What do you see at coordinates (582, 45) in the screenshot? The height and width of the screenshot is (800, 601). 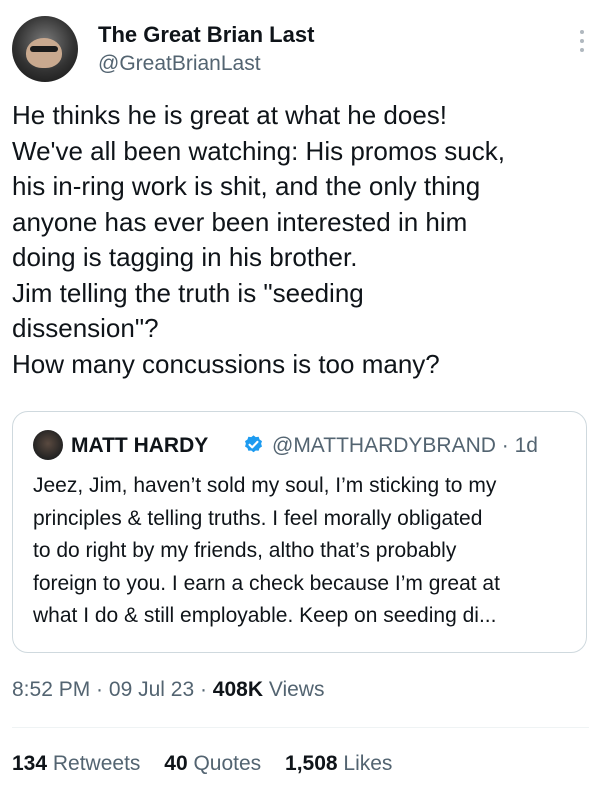 I see `more-options-icon` at bounding box center [582, 45].